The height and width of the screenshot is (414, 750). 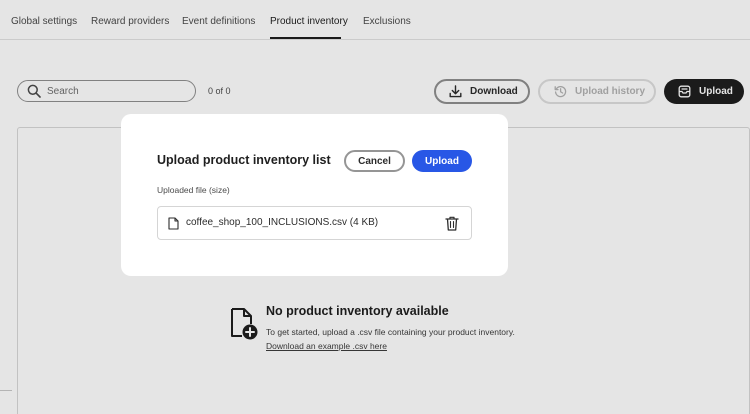 I want to click on cancel-button: Cancel, so click(x=374, y=161).